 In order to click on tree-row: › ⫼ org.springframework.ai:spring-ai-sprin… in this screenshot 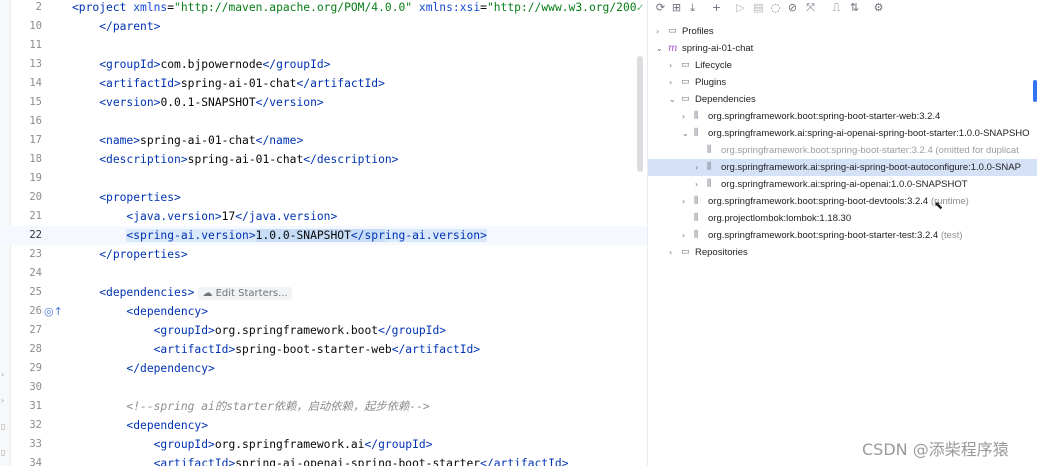, I will do `click(842, 167)`.